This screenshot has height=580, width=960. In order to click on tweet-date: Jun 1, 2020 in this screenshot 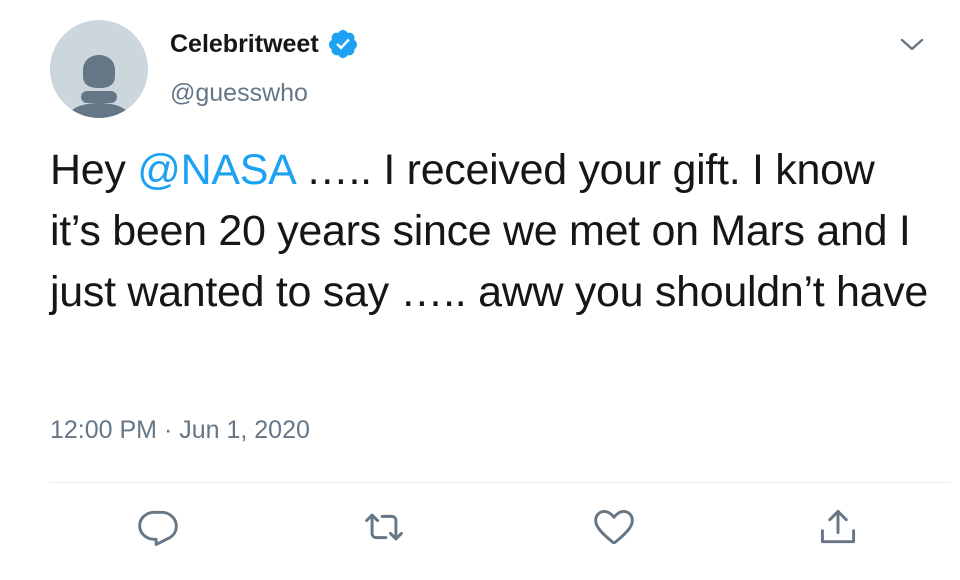, I will do `click(244, 430)`.